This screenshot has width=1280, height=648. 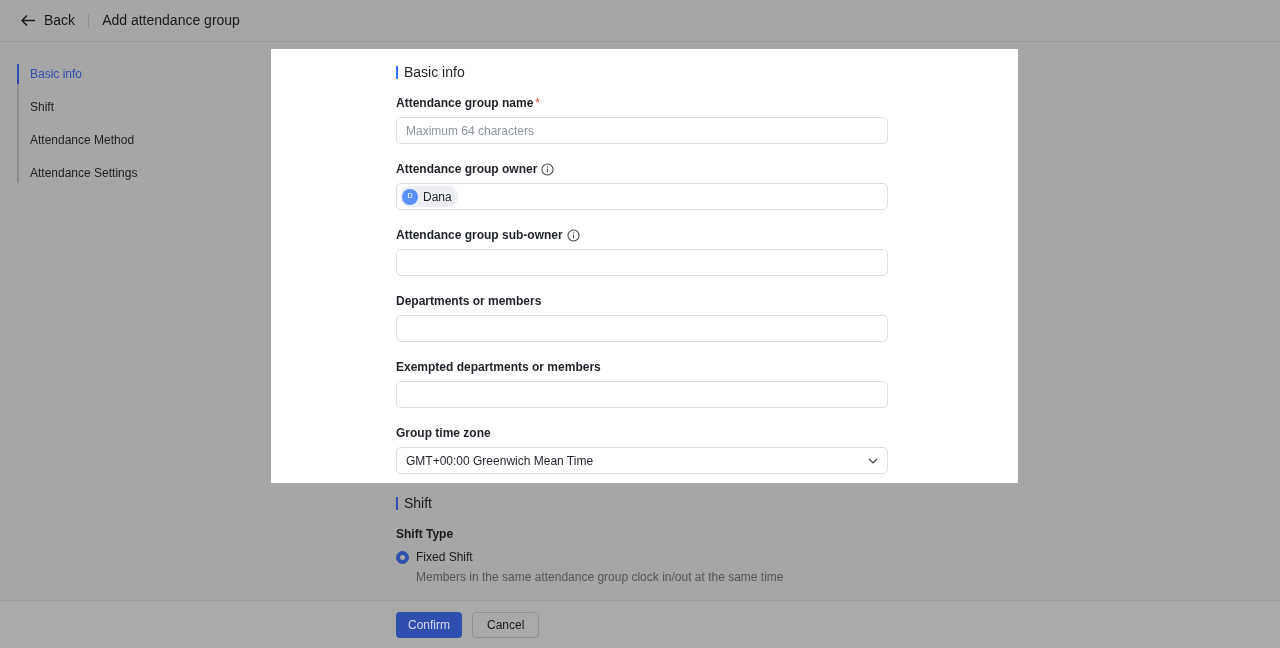 What do you see at coordinates (434, 72) in the screenshot?
I see `section-title: Basic info` at bounding box center [434, 72].